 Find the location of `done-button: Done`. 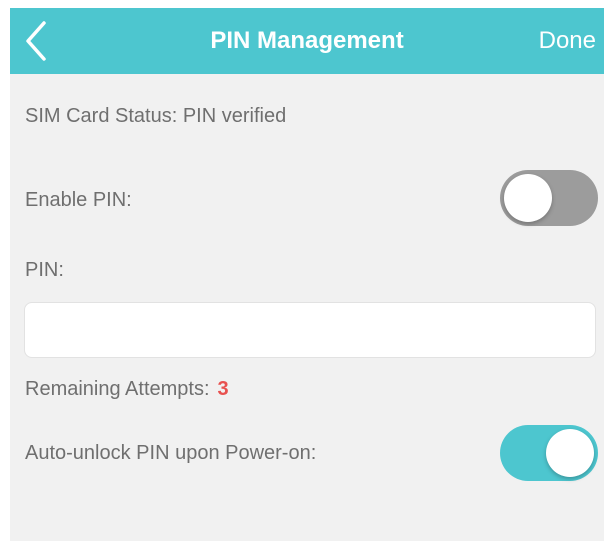

done-button: Done is located at coordinates (567, 41).